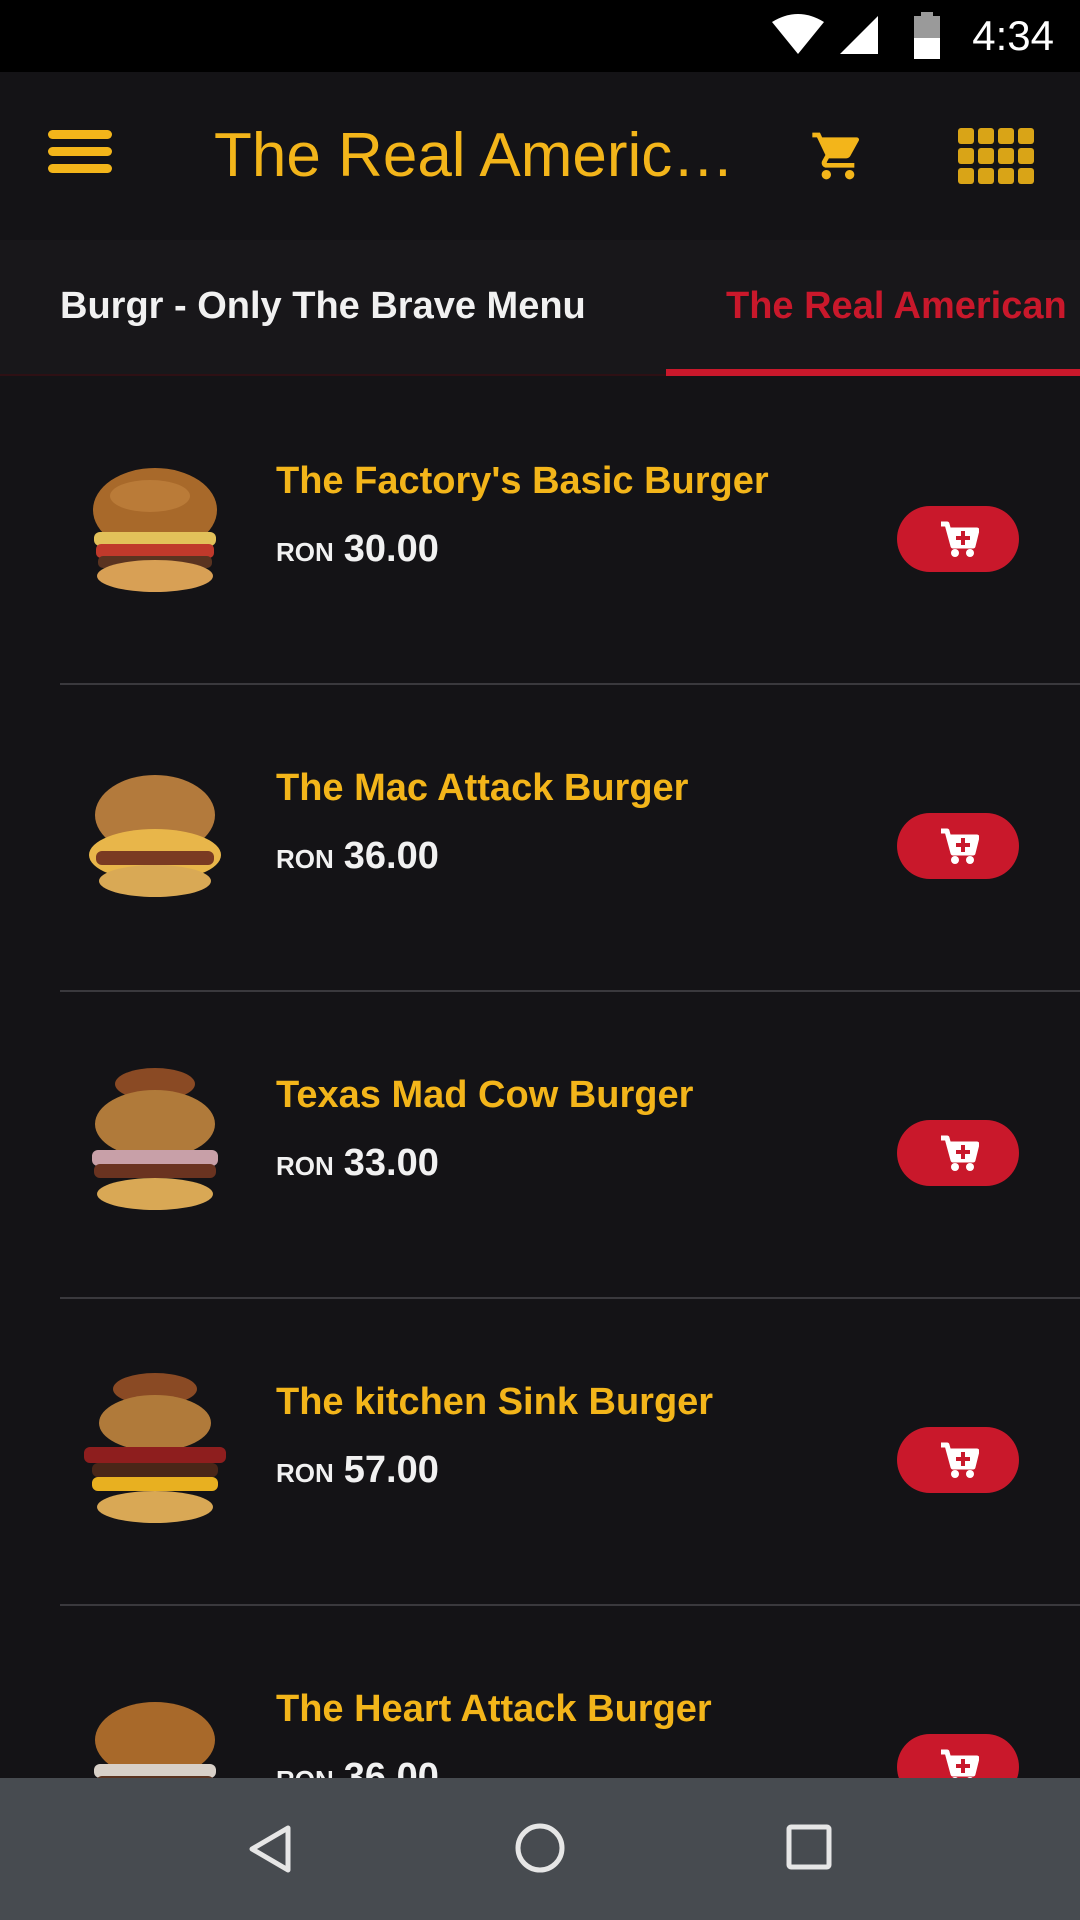  What do you see at coordinates (323, 308) in the screenshot?
I see `tab-burgr-only-the-brave: Burgr - Only The Brave Menu` at bounding box center [323, 308].